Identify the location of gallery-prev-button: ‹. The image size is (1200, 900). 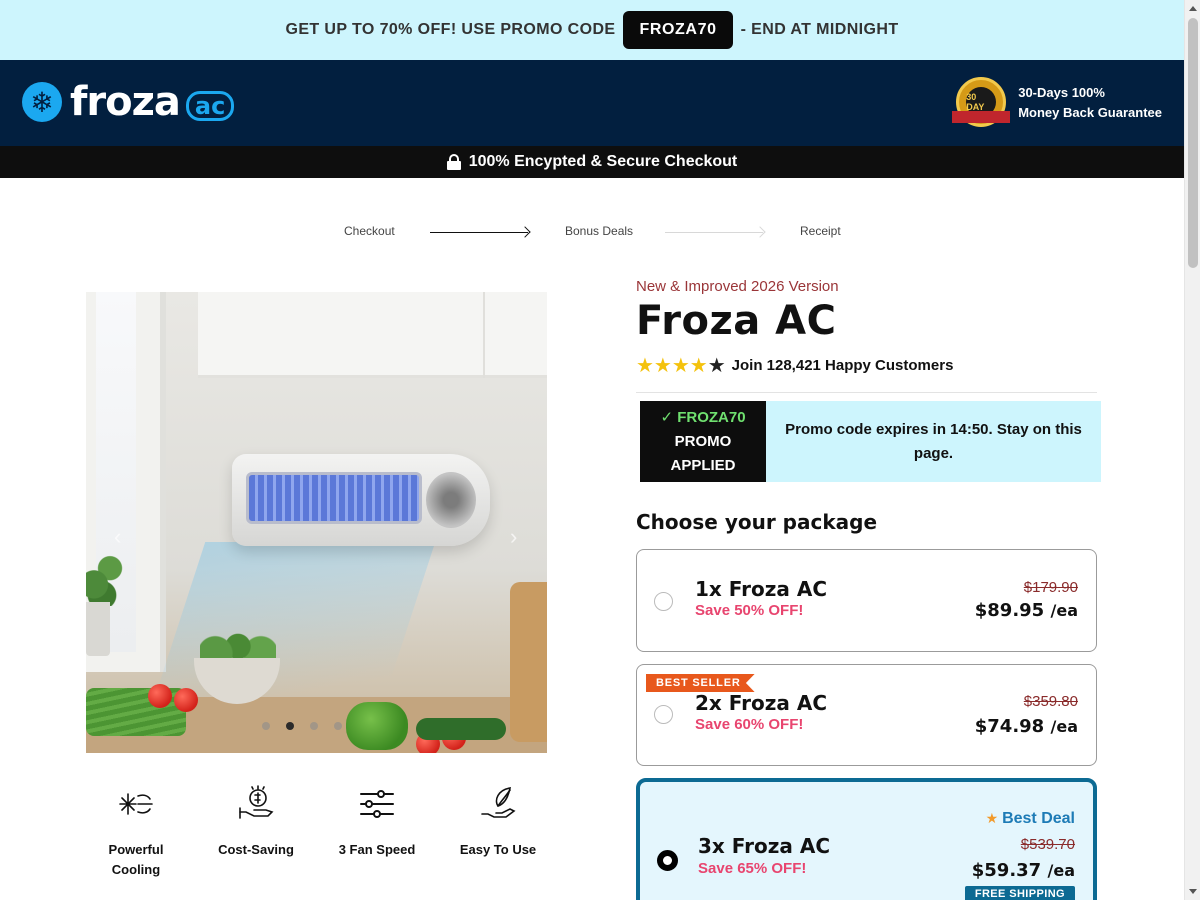
(117, 537).